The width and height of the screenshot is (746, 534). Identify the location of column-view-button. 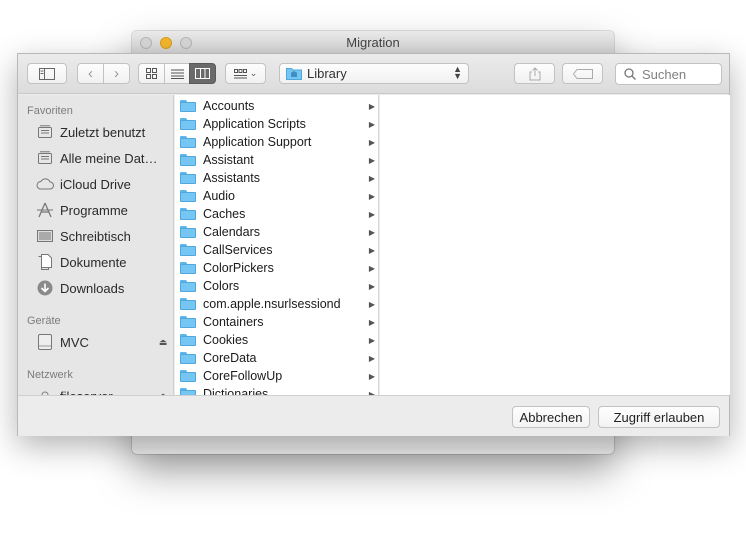
(202, 73).